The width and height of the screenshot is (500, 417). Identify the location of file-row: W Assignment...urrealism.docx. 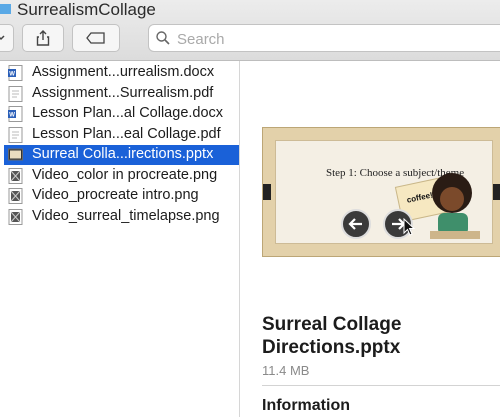
(122, 73).